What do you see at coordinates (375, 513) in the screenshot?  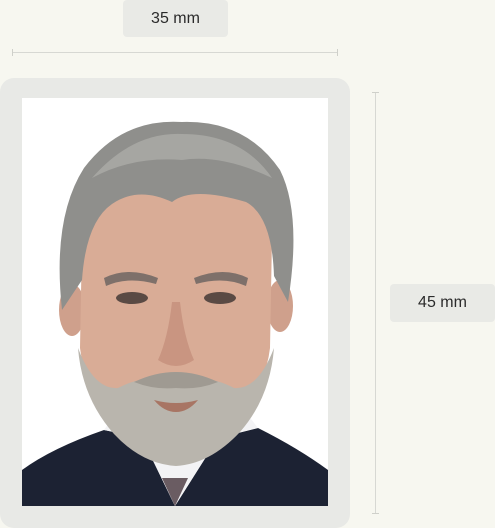 I see `height-measure-tick-bottom` at bounding box center [375, 513].